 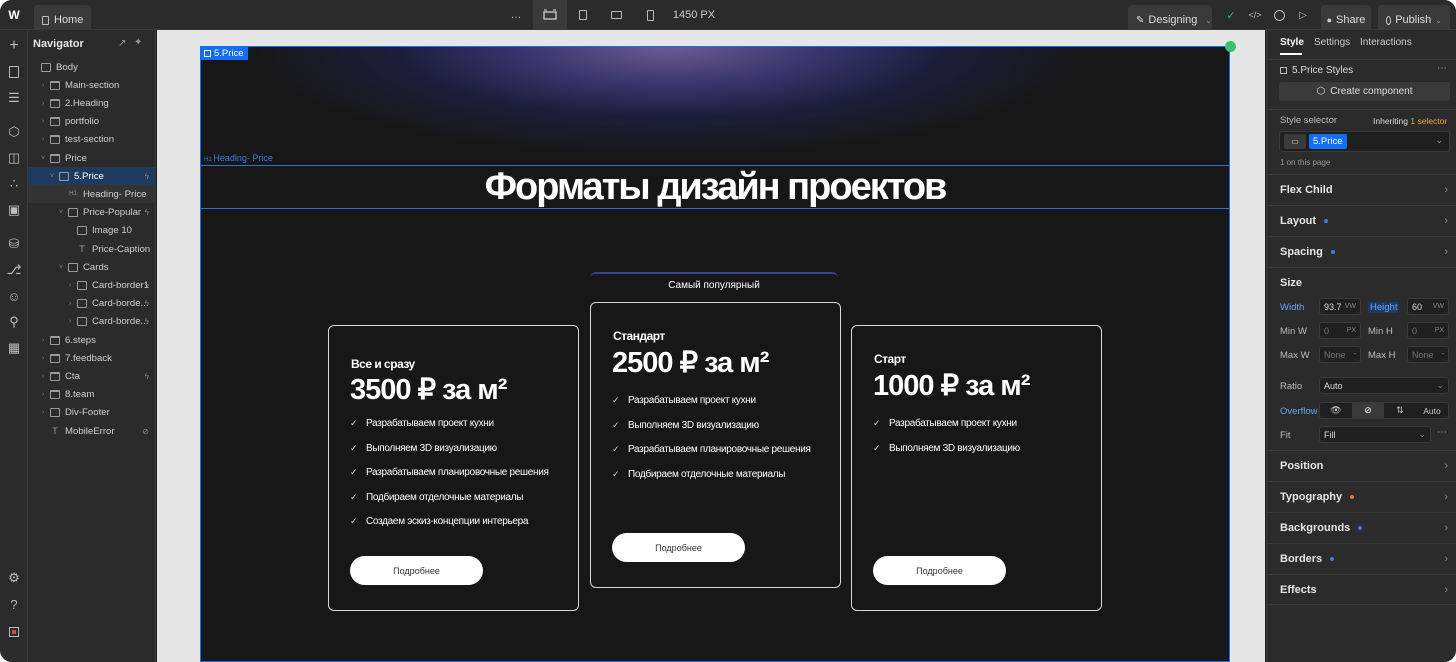 What do you see at coordinates (1439, 140) in the screenshot?
I see `chevron-down-icon: ⌄` at bounding box center [1439, 140].